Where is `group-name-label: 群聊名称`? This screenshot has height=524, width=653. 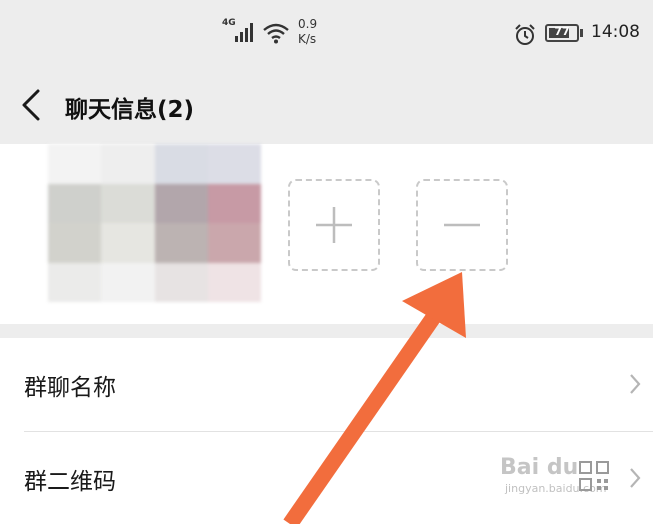
group-name-label: 群聊名称 is located at coordinates (70, 388).